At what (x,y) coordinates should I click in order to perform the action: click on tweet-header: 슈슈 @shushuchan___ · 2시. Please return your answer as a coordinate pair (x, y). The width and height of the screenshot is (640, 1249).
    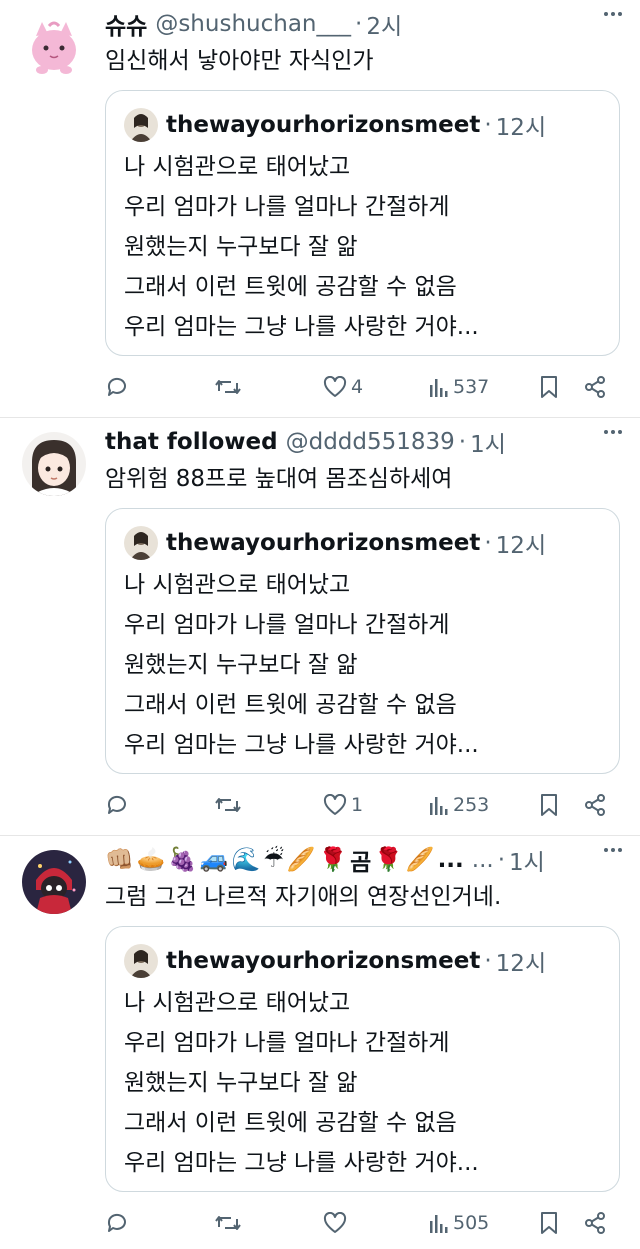
    Looking at the image, I should click on (347, 24).